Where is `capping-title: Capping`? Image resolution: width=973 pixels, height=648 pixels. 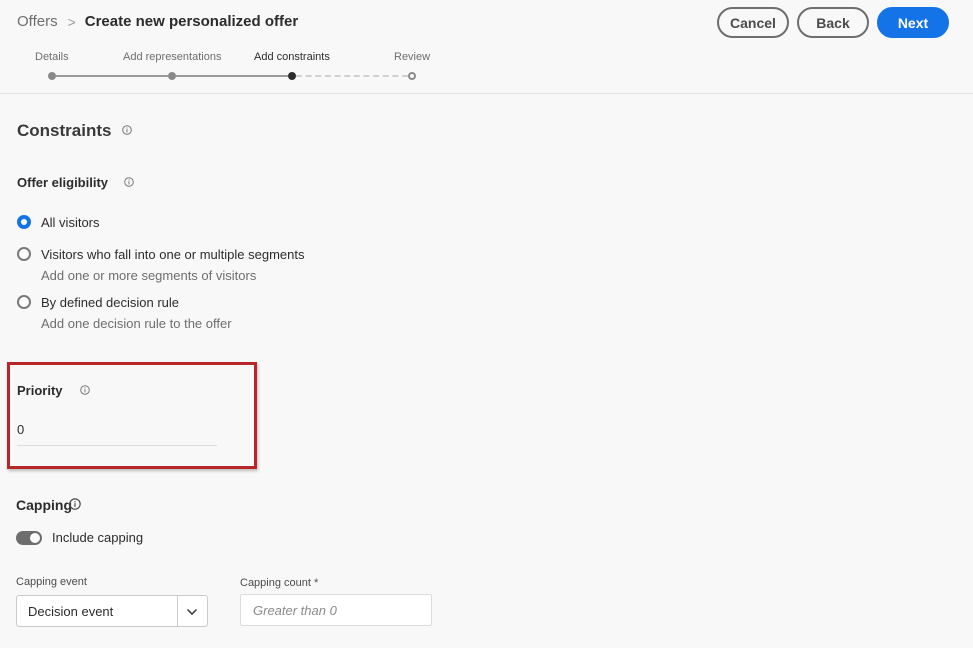 capping-title: Capping is located at coordinates (44, 505).